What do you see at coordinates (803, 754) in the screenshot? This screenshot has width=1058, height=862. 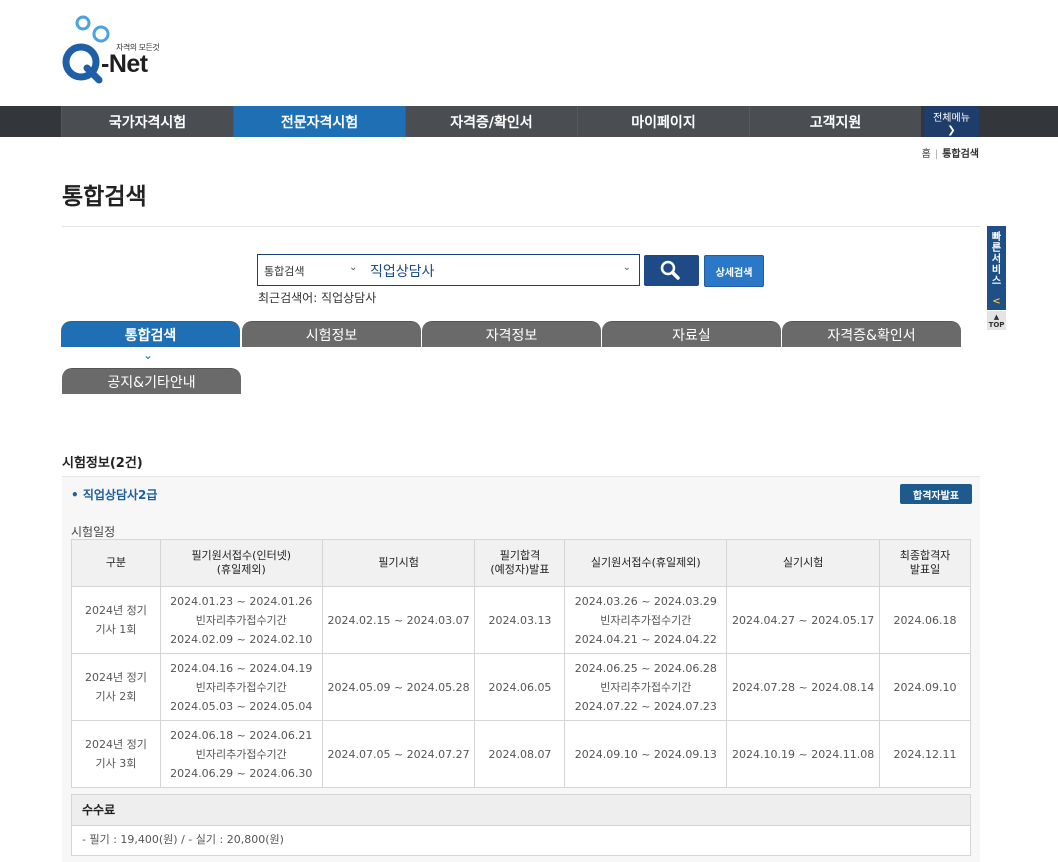 I see `table-cell: 2024.10.19 ~ 2024.11.08` at bounding box center [803, 754].